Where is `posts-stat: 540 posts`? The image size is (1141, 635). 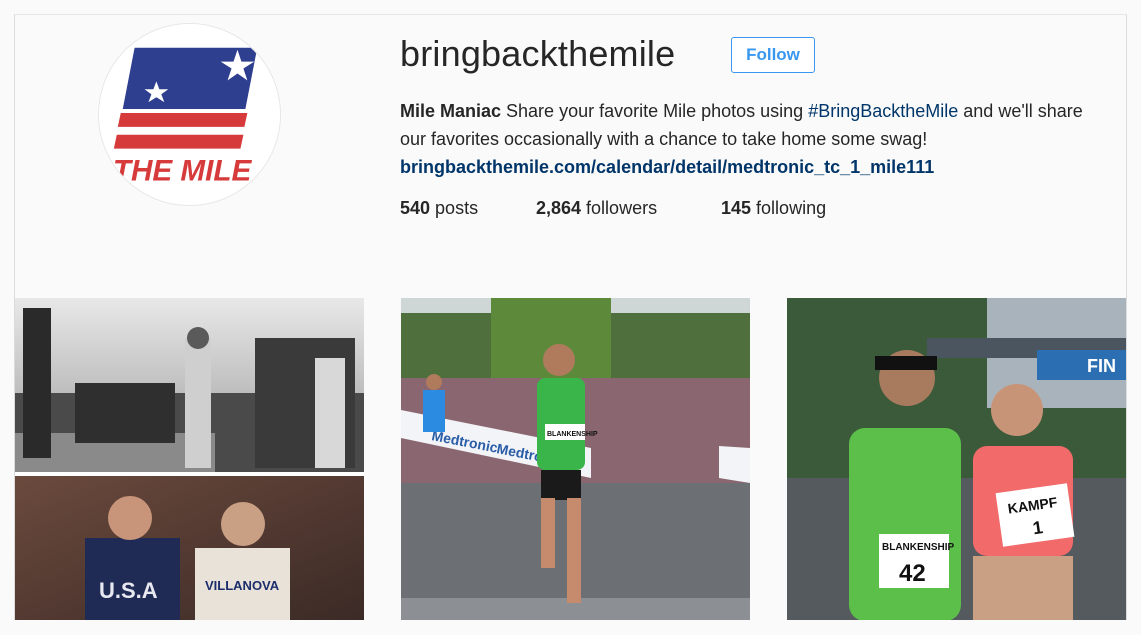
posts-stat: 540 posts is located at coordinates (468, 208).